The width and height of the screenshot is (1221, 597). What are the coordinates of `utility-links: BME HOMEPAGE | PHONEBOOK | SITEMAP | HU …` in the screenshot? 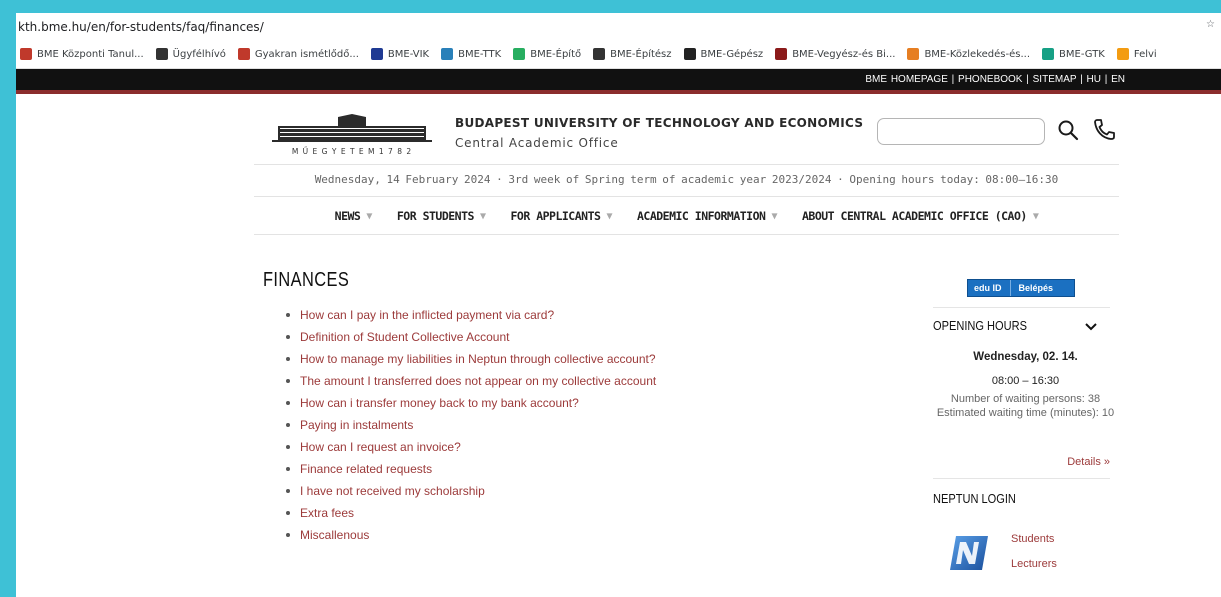 It's located at (995, 79).